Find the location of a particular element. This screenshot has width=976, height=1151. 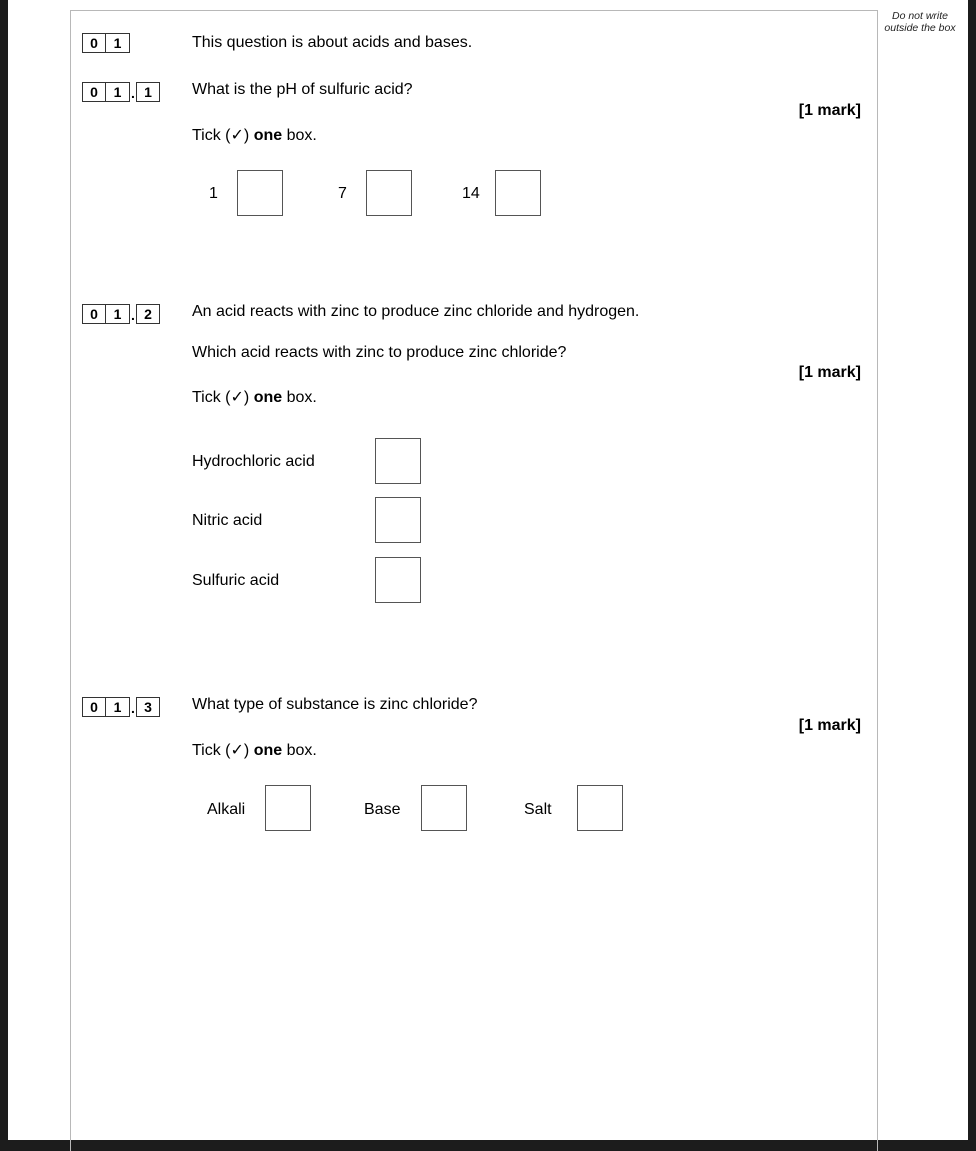

part-3-instruction: Tick (✓) one box. is located at coordinates (254, 750).